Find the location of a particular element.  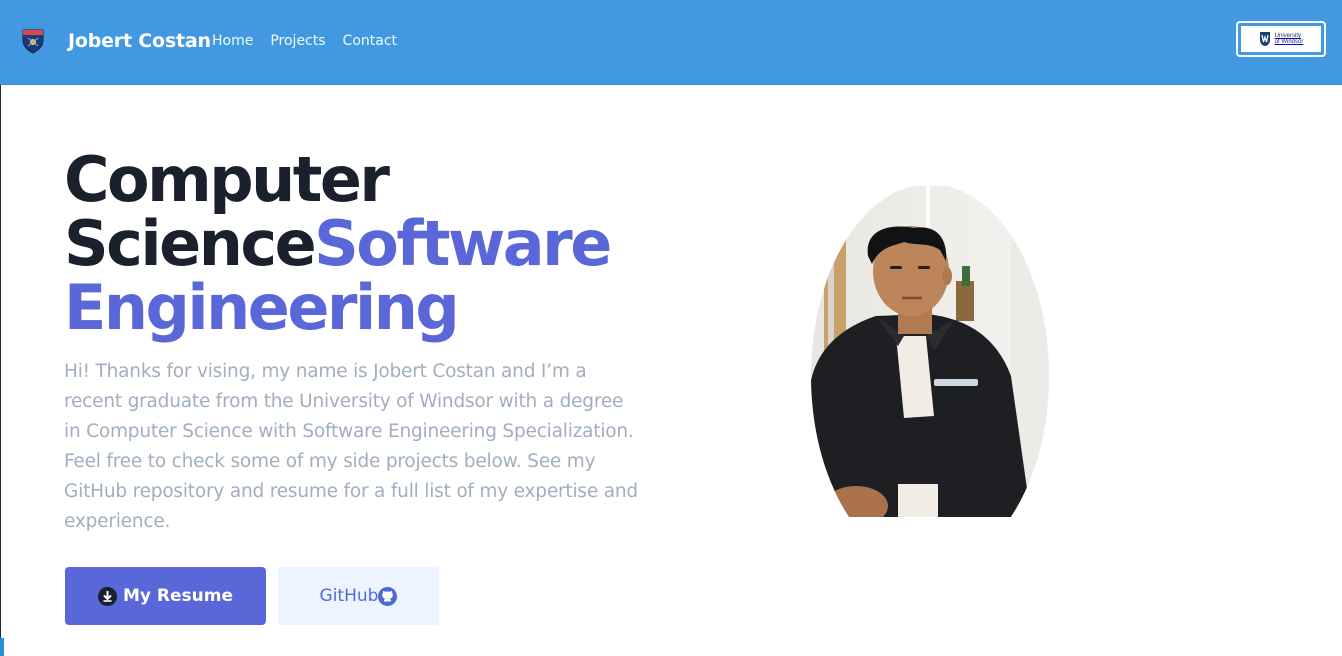

brand-name: Jobert Costan is located at coordinates (139, 41).